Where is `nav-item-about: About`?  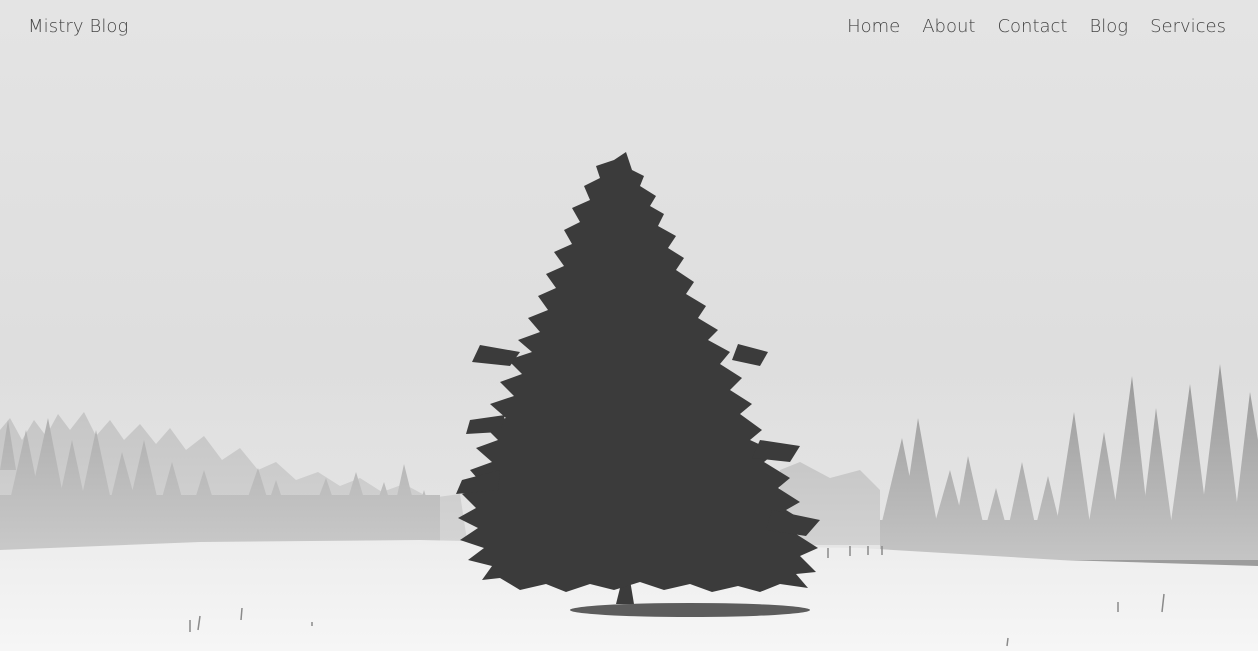
nav-item-about: About is located at coordinates (948, 26).